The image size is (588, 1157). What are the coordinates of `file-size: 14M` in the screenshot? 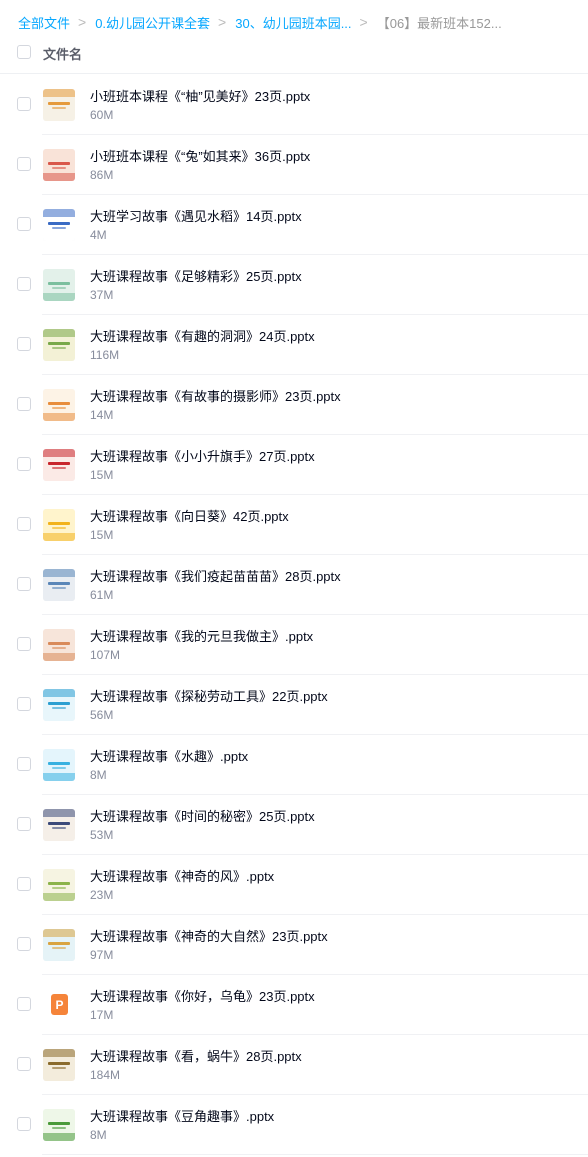 It's located at (102, 415).